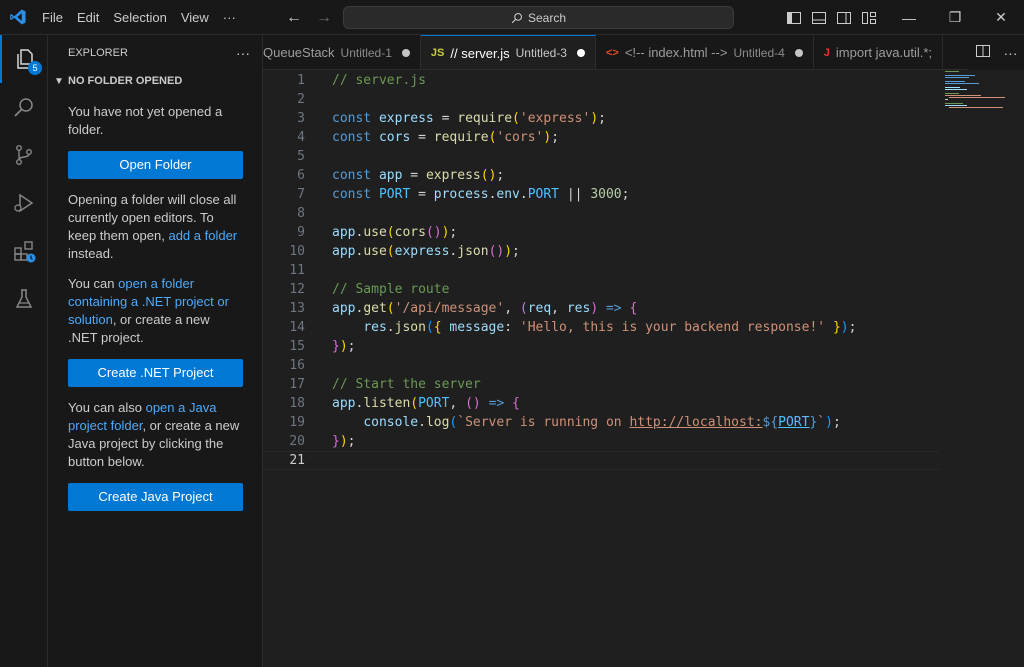  Describe the element at coordinates (508, 52) in the screenshot. I see `tab-server-js: JS // server.js Untitled-3` at that location.